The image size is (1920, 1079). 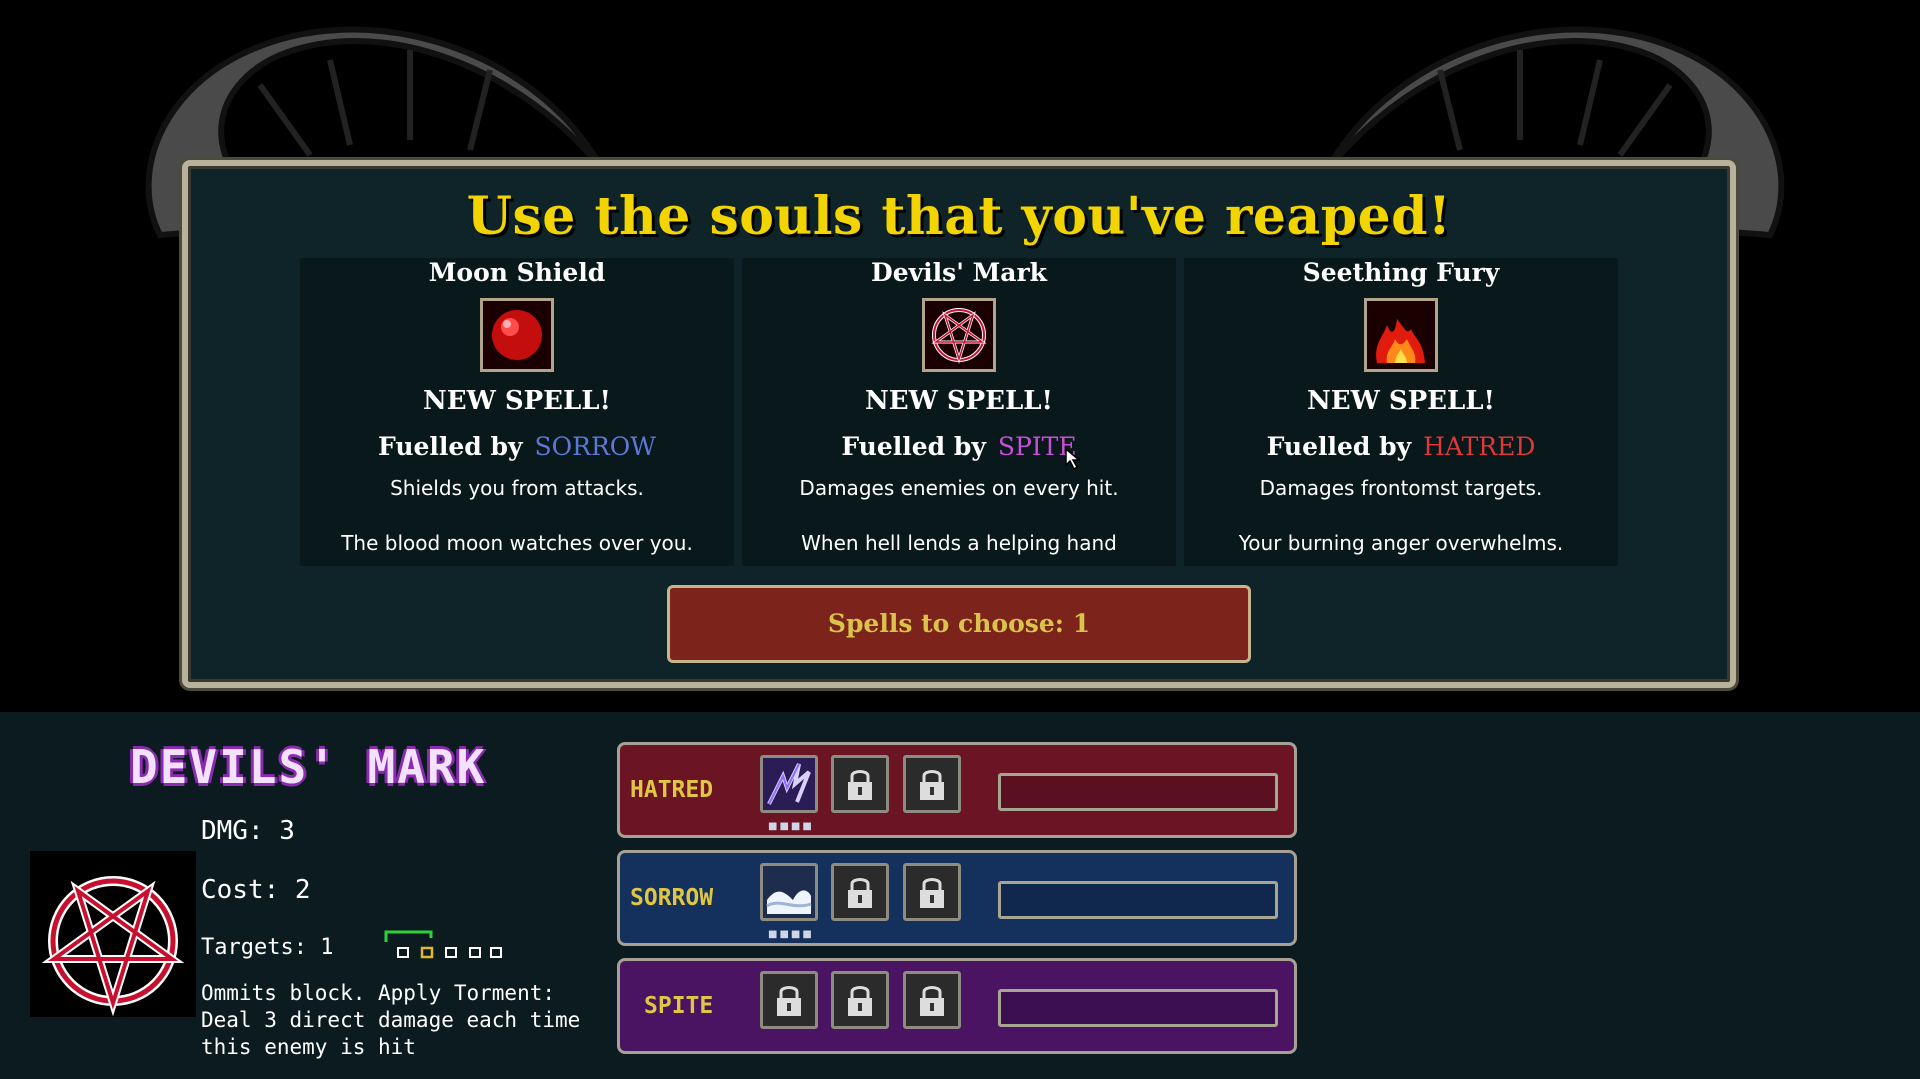 I want to click on spell-targets: Targets: 1, so click(x=267, y=947).